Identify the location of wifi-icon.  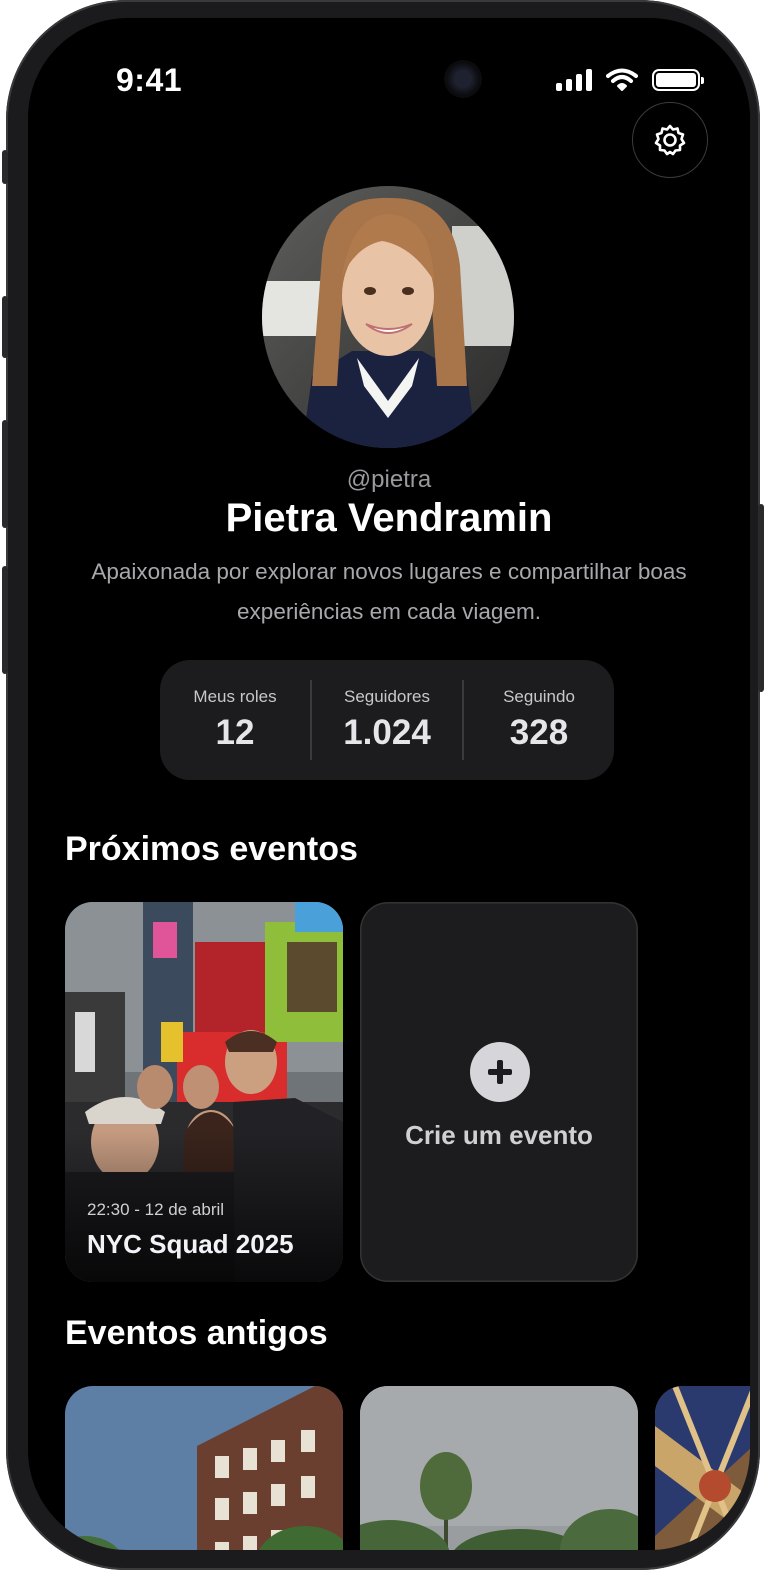
(622, 79).